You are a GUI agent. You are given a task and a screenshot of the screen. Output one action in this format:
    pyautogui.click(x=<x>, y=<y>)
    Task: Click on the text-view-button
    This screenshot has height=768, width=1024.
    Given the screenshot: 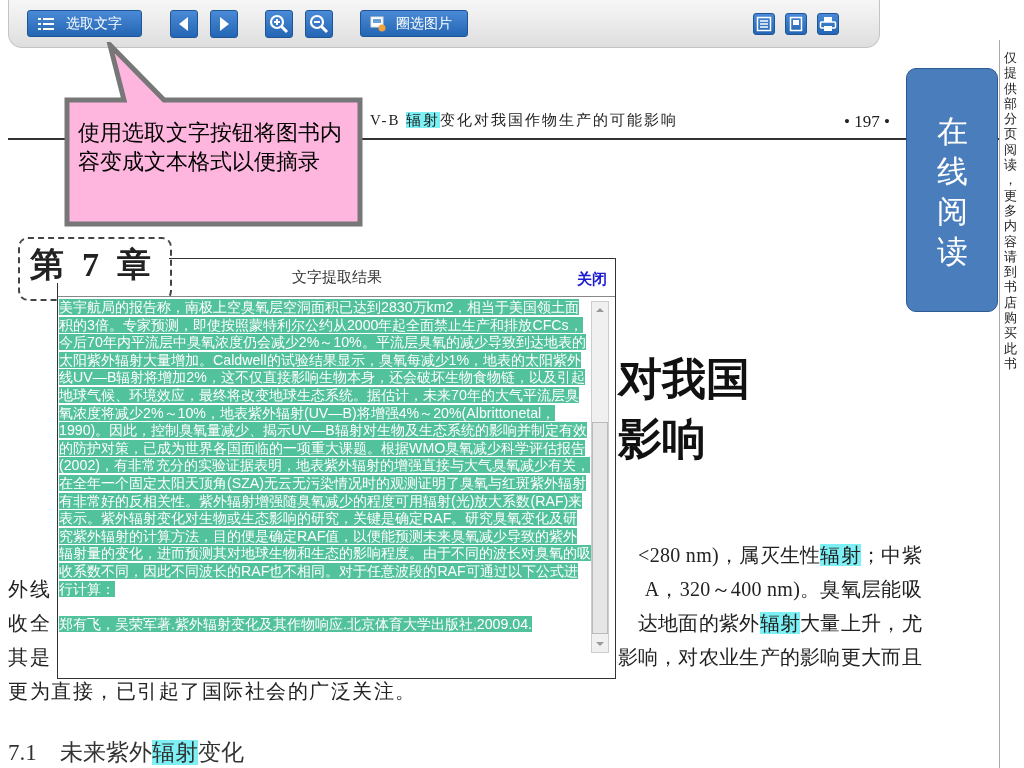 What is the action you would take?
    pyautogui.click(x=764, y=23)
    